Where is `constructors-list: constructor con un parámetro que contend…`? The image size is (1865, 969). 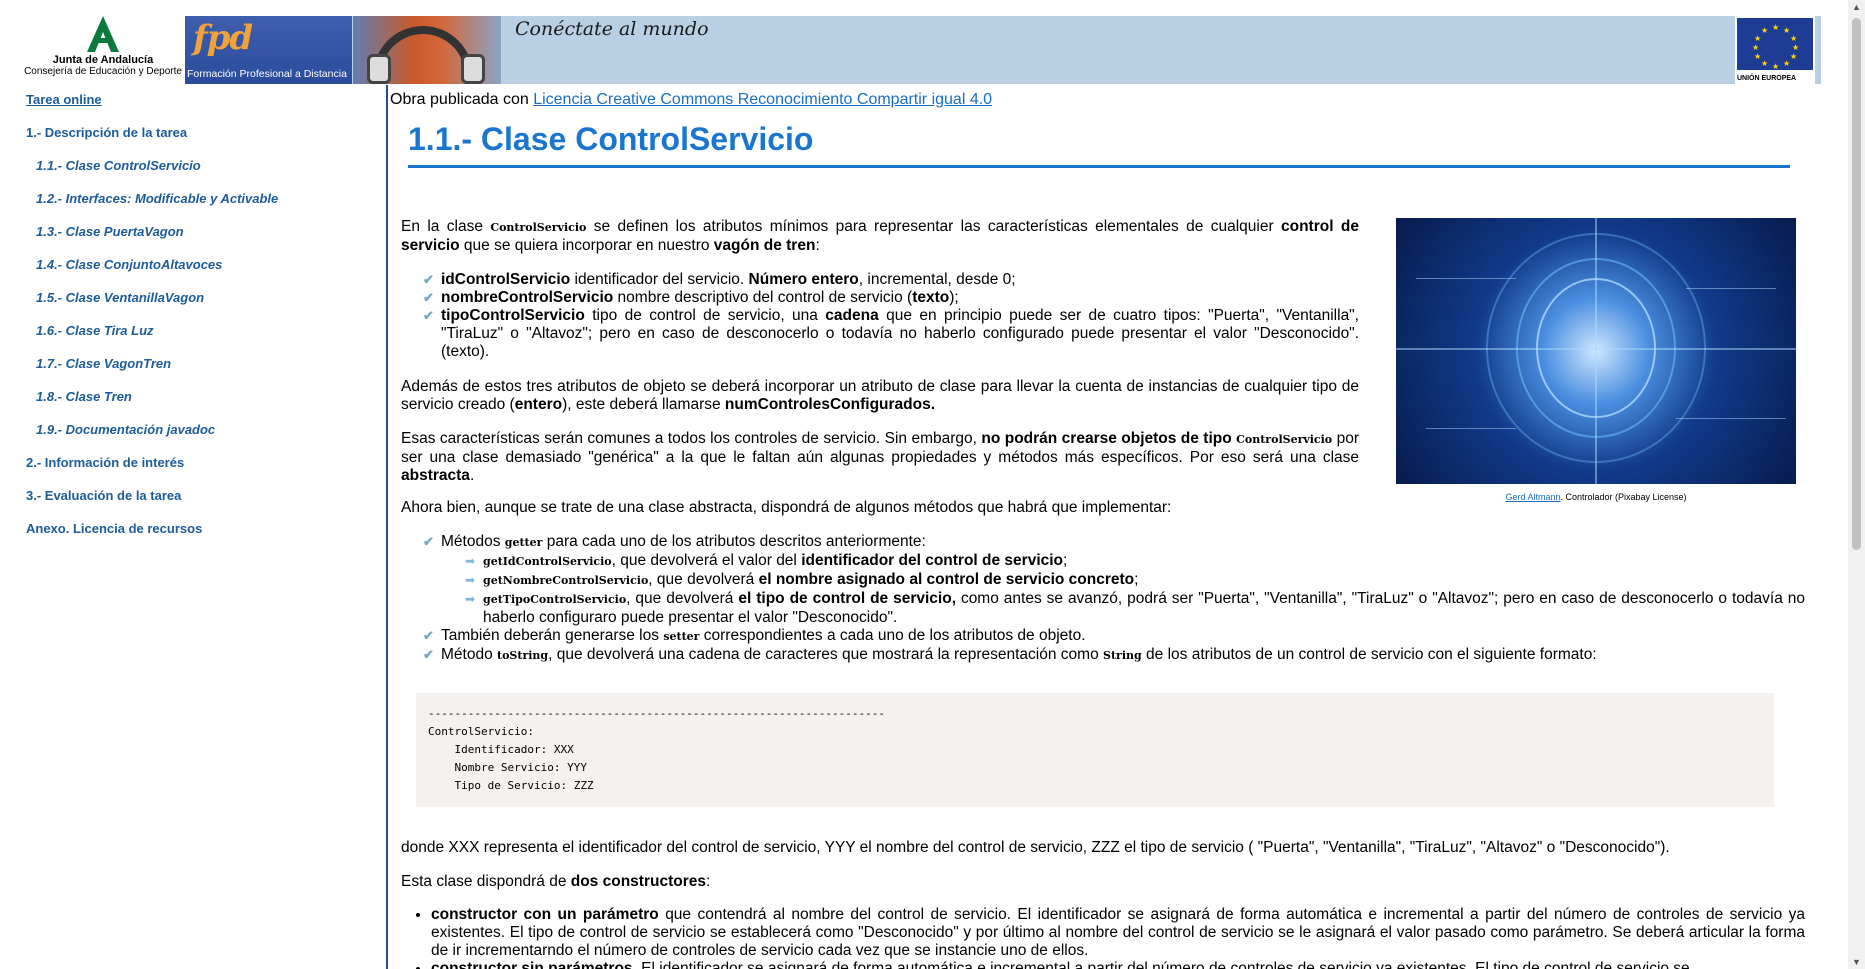 constructors-list: constructor con un parámetro que contend… is located at coordinates (1107, 937).